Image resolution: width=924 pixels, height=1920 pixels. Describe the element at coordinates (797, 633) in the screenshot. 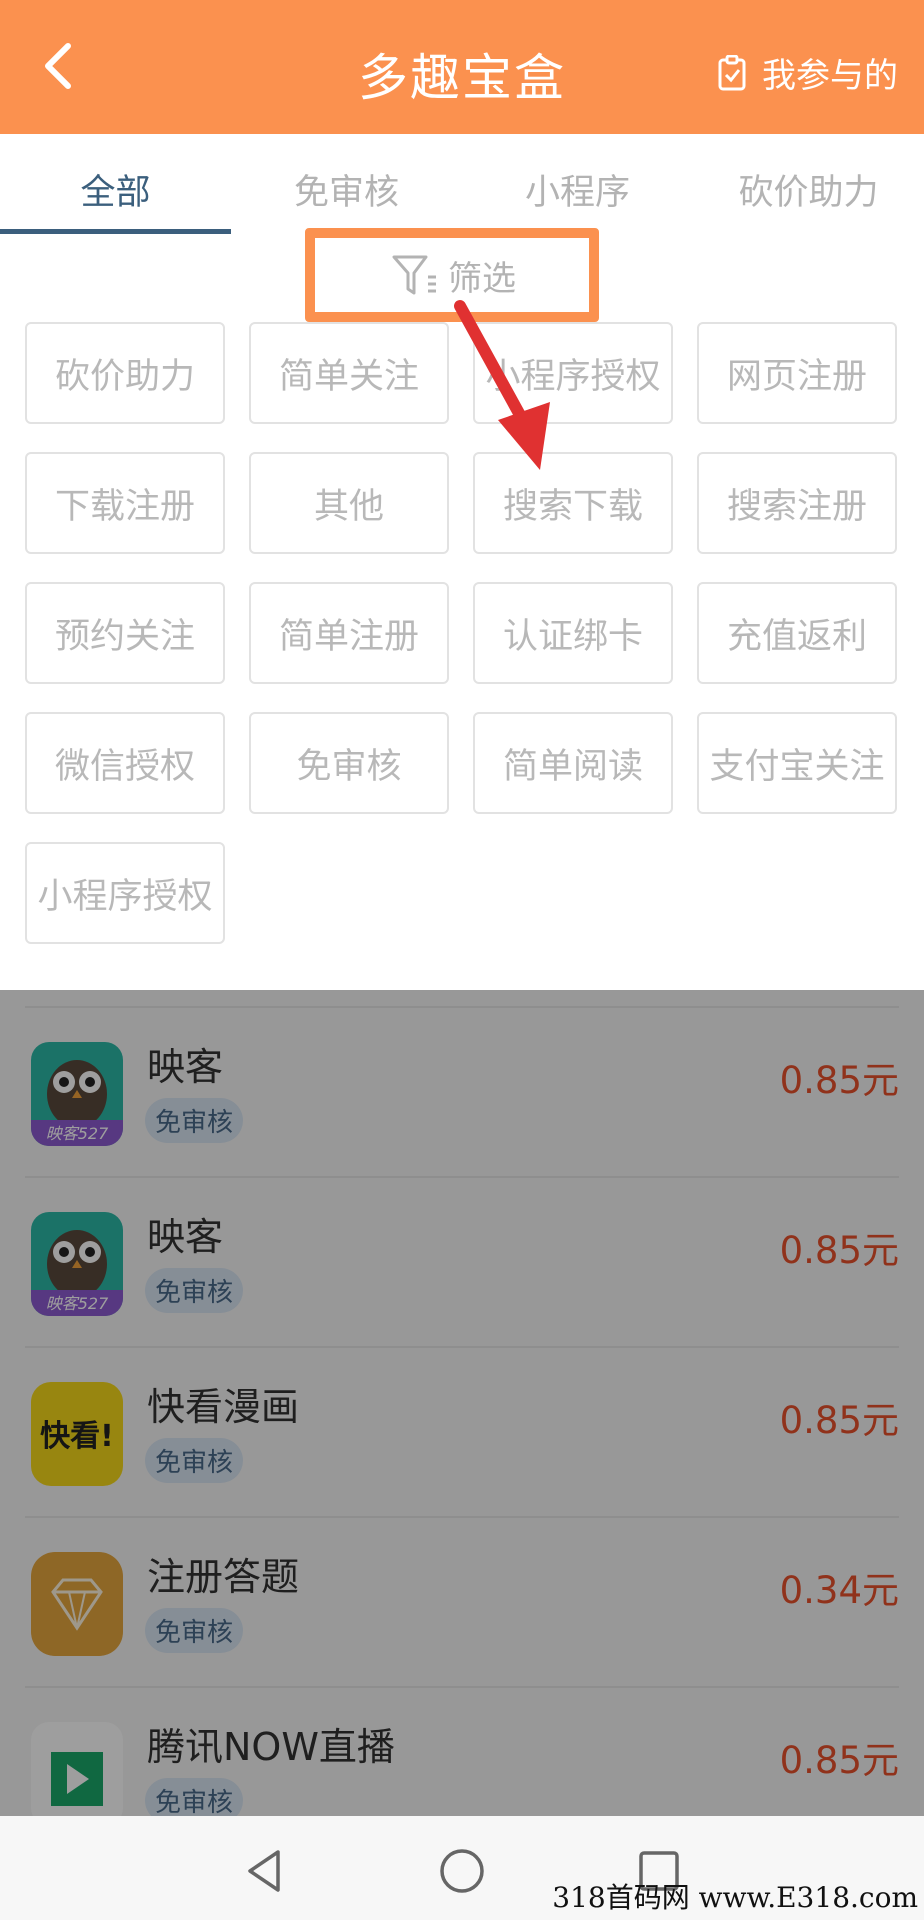

I see `filter-chip: 充值返利` at that location.